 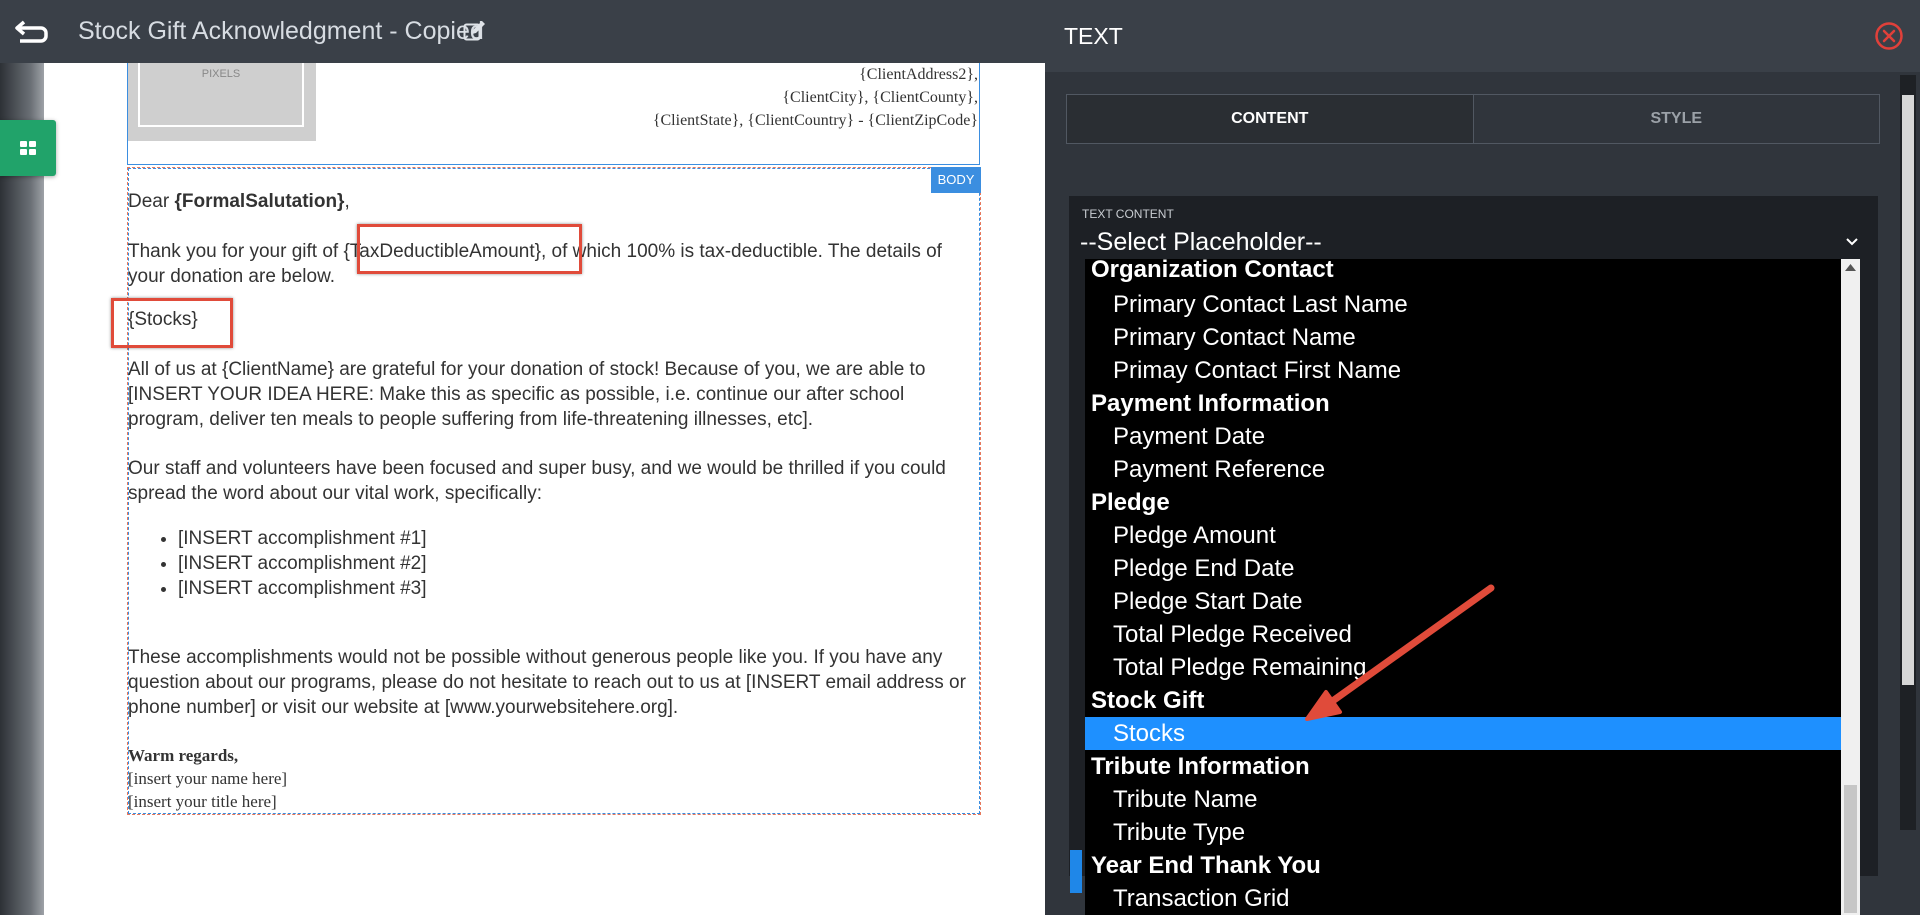 I want to click on grid-icon, so click(x=28, y=148).